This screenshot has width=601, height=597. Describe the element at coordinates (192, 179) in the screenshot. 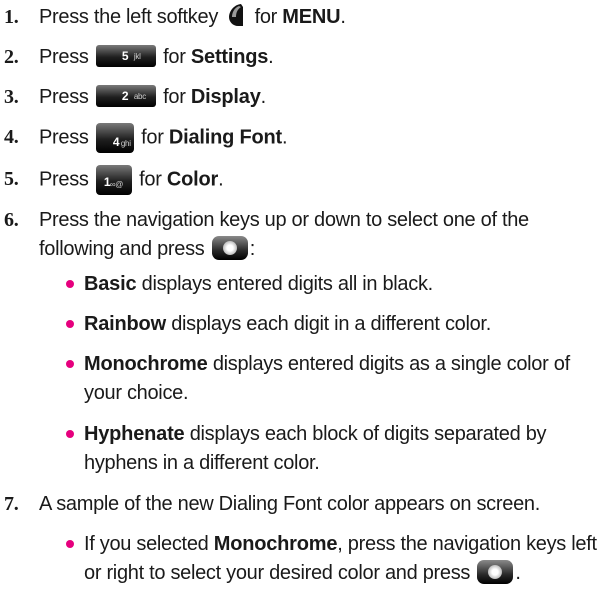

I see `step-color-target: Color` at that location.